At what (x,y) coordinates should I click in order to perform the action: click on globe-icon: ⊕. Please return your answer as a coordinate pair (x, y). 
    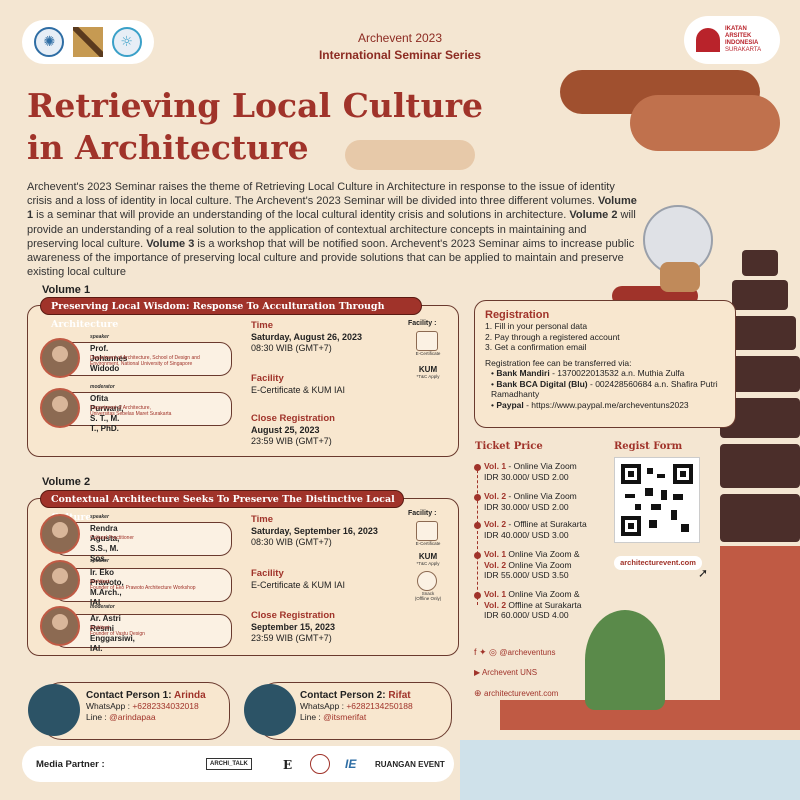
    Looking at the image, I should click on (479, 693).